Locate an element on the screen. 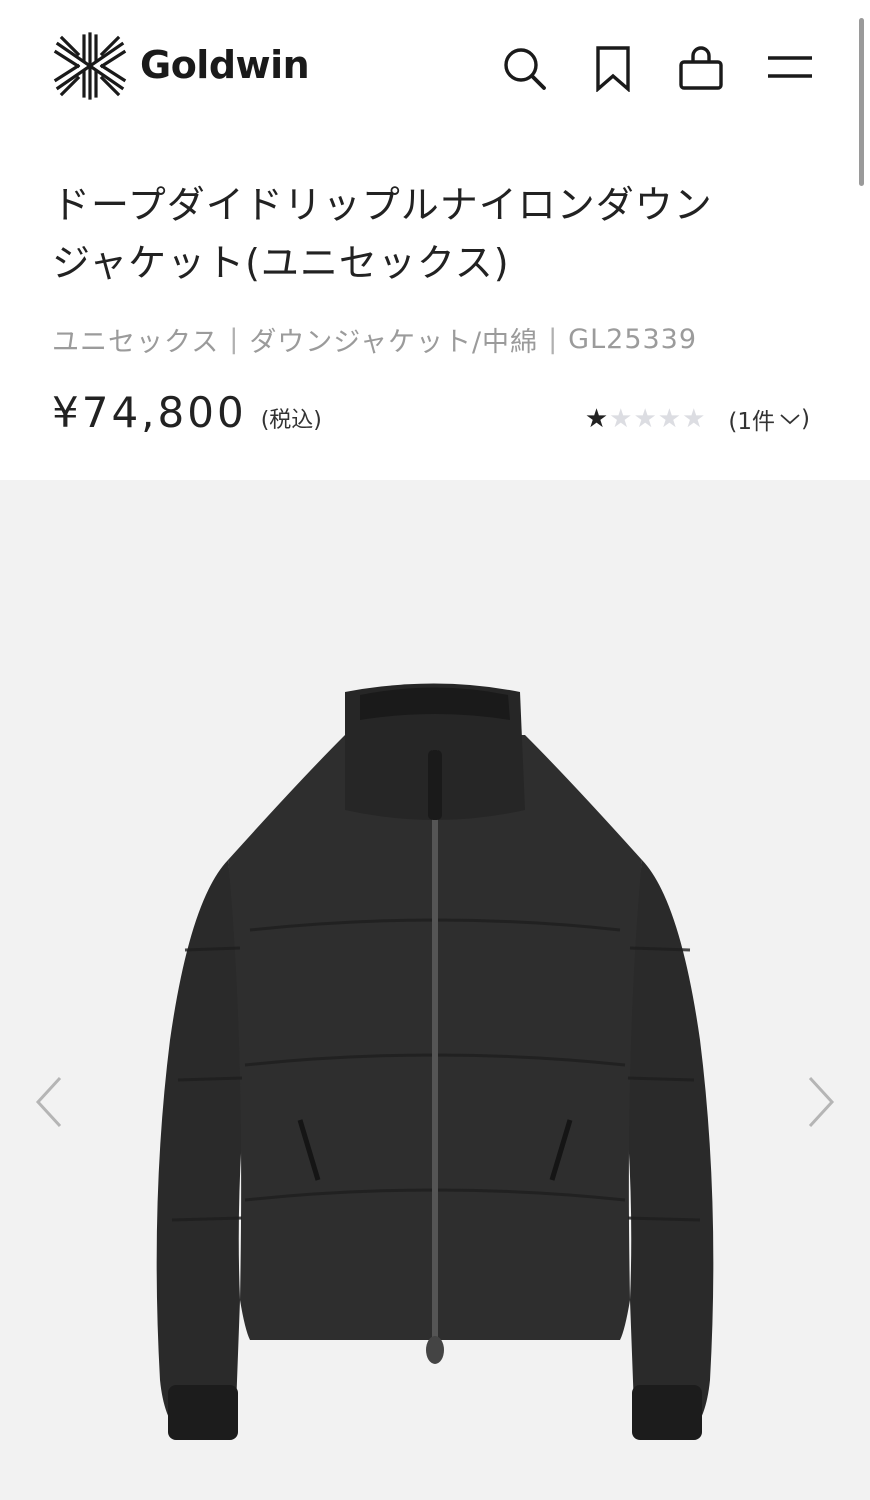 This screenshot has width=870, height=1500. site-header: Goldwin is located at coordinates (435, 70).